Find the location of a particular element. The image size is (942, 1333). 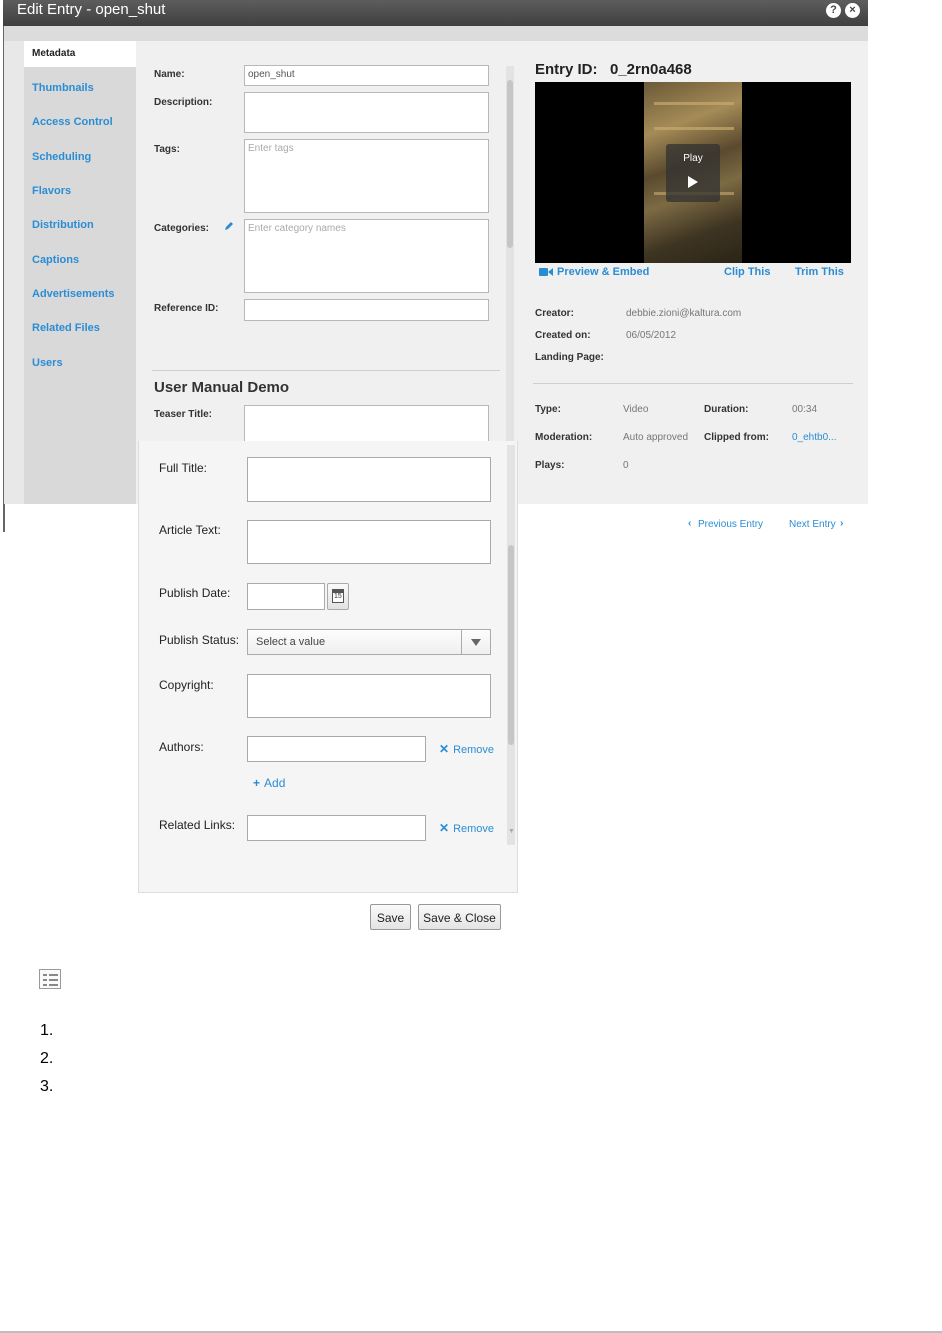

publish-date-label: Publish Date: is located at coordinates (195, 593).